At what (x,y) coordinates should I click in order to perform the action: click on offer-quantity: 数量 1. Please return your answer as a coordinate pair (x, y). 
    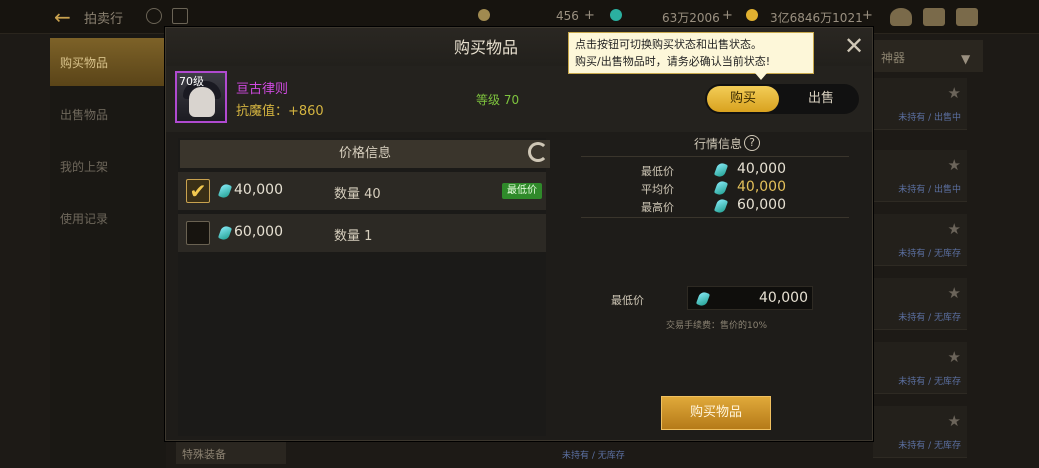
    Looking at the image, I should click on (353, 236).